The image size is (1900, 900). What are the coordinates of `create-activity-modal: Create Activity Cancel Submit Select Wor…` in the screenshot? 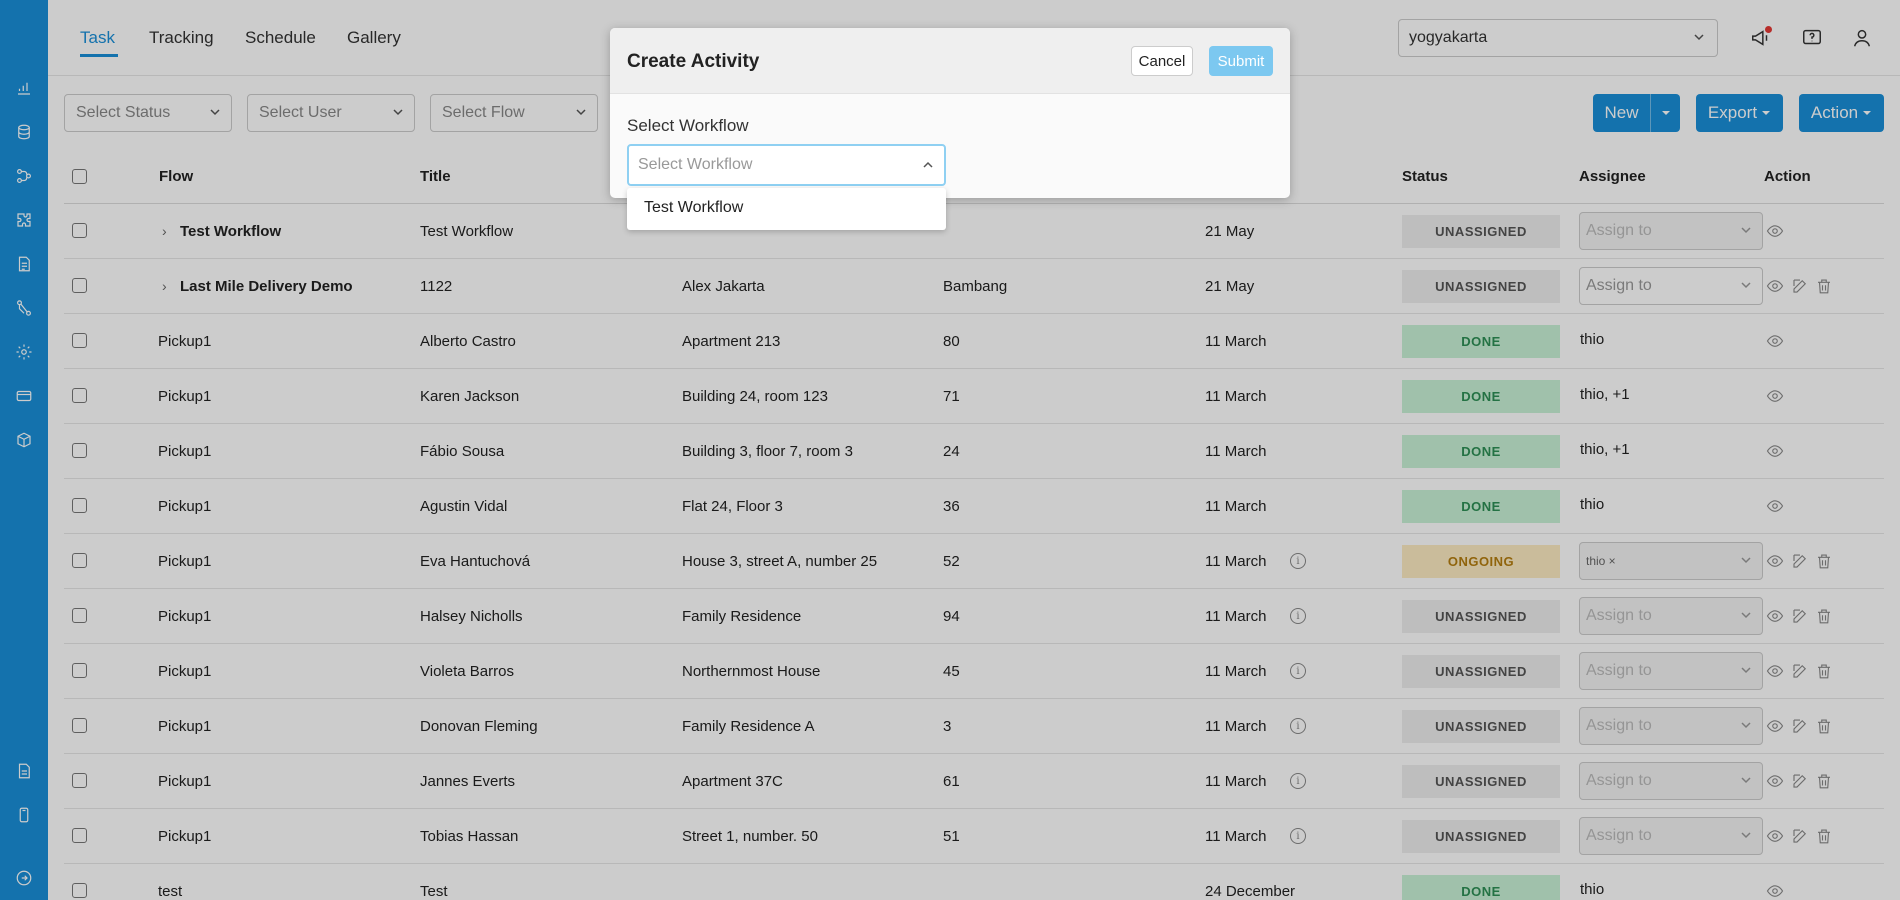 It's located at (950, 129).